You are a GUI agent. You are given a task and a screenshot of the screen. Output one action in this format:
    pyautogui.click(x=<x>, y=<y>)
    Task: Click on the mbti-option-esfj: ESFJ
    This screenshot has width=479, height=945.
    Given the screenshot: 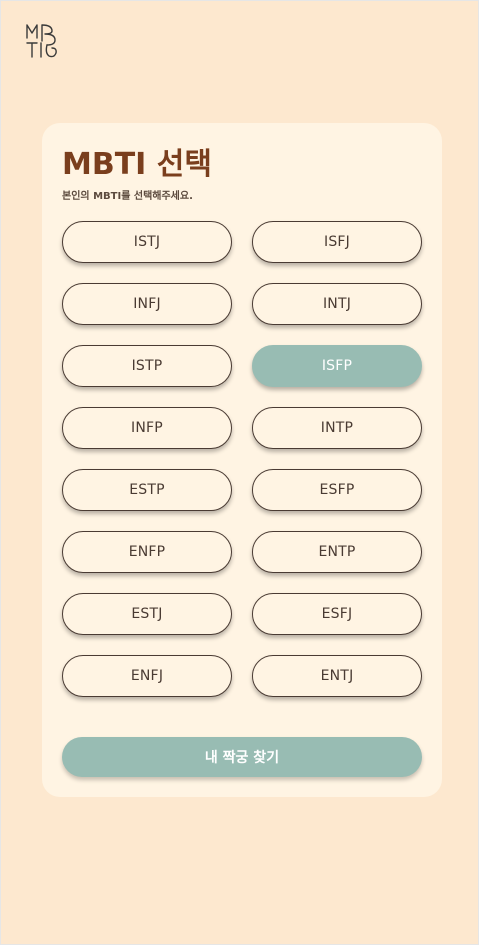 What is the action you would take?
    pyautogui.click(x=337, y=614)
    